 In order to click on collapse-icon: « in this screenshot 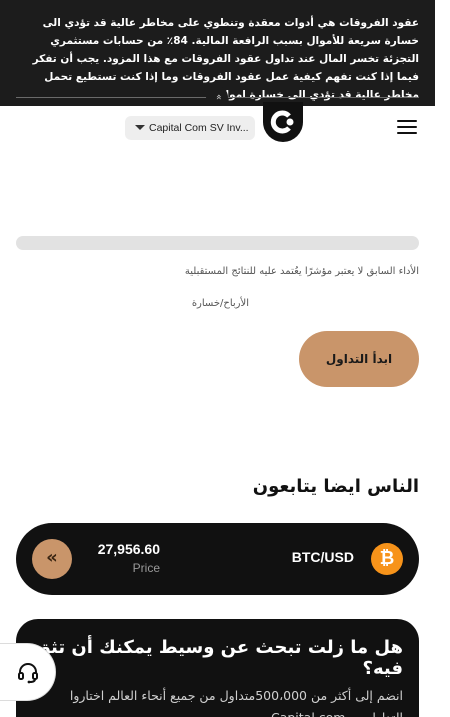, I will do `click(217, 97)`.